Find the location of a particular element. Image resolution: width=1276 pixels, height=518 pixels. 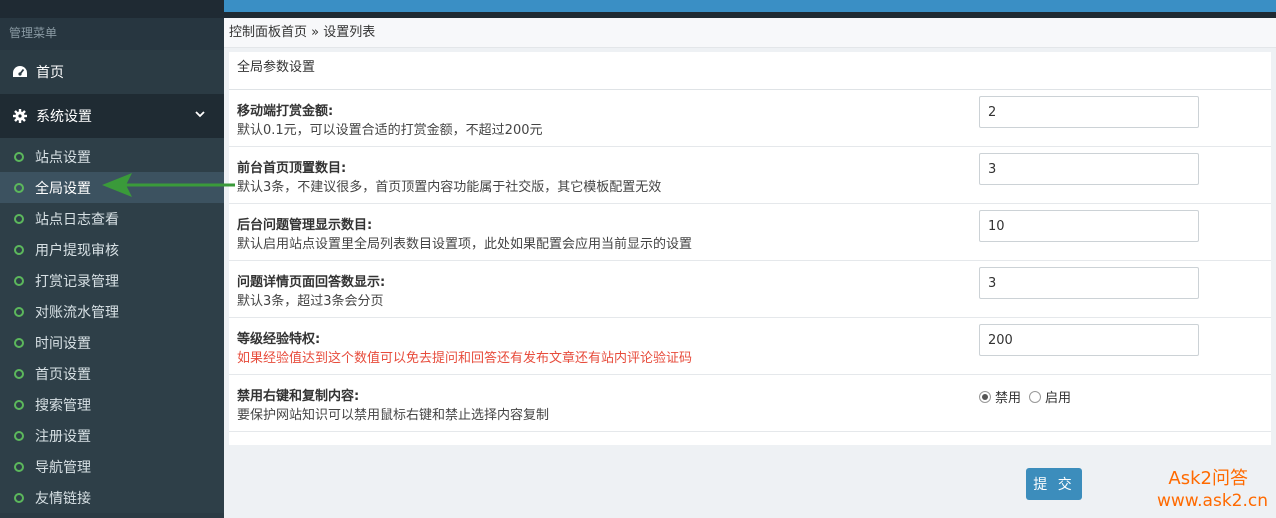

setting-label: 禁用右键和复制内容: is located at coordinates (298, 396).